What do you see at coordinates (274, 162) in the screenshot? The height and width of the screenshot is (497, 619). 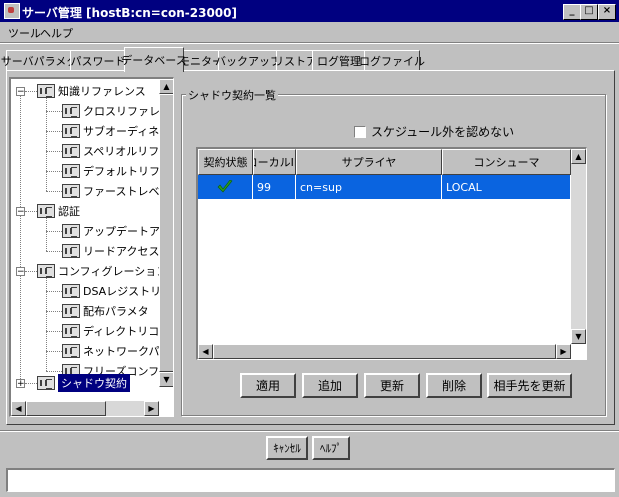 I see `column-header-local-id: ローカルID` at bounding box center [274, 162].